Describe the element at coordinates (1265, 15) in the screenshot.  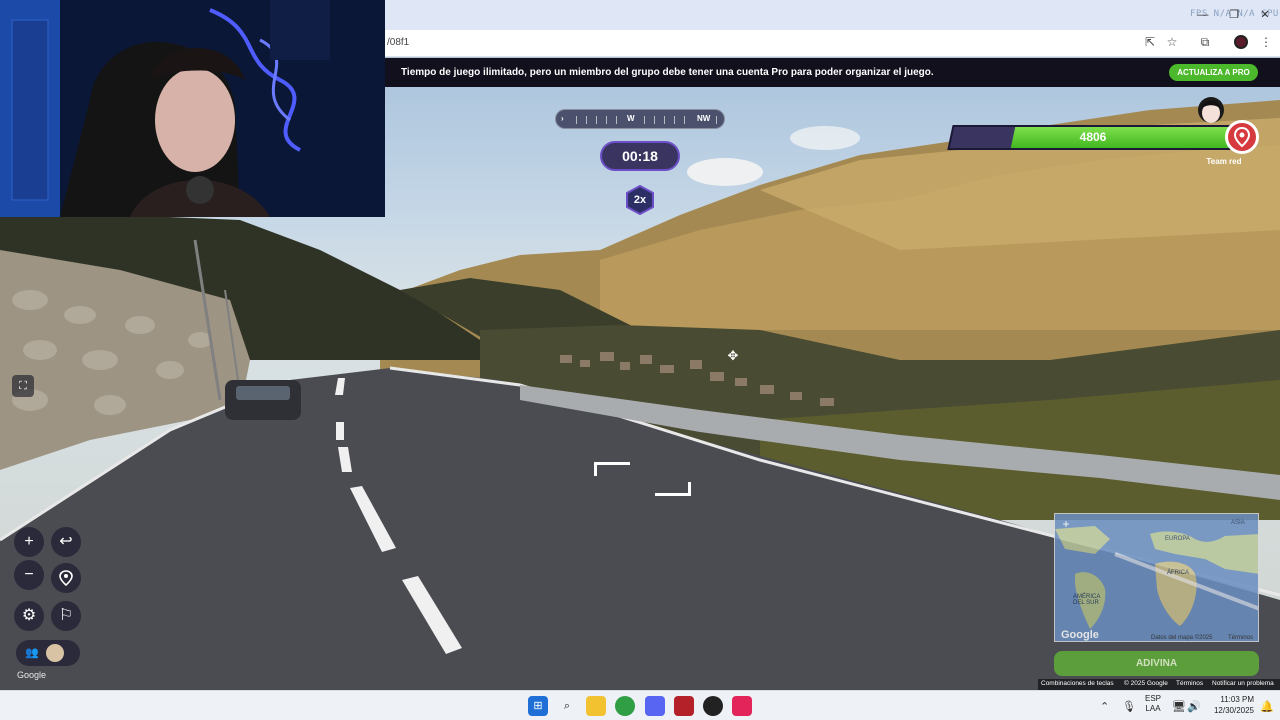
I see `close-button: ✕` at that location.